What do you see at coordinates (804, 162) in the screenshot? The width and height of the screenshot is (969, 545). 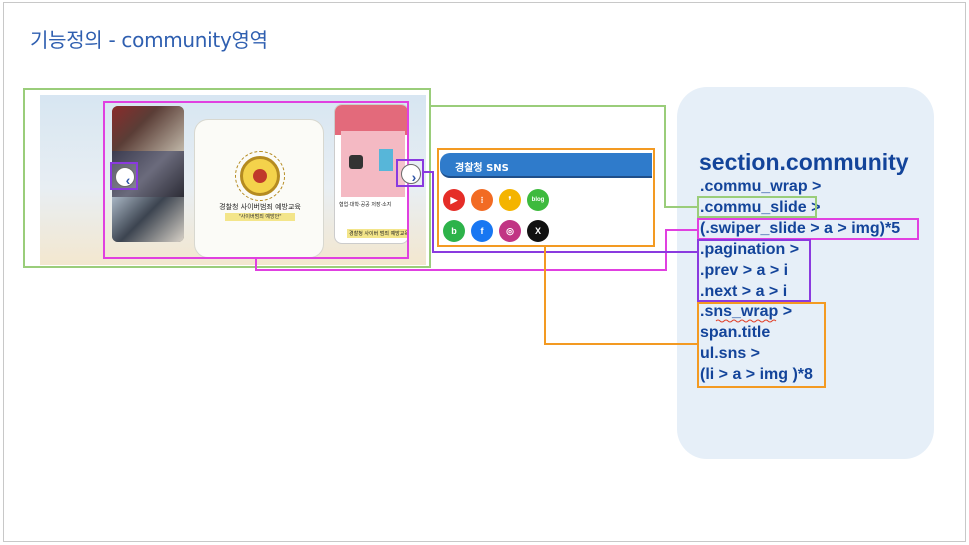 I see `section-heading: section.community` at bounding box center [804, 162].